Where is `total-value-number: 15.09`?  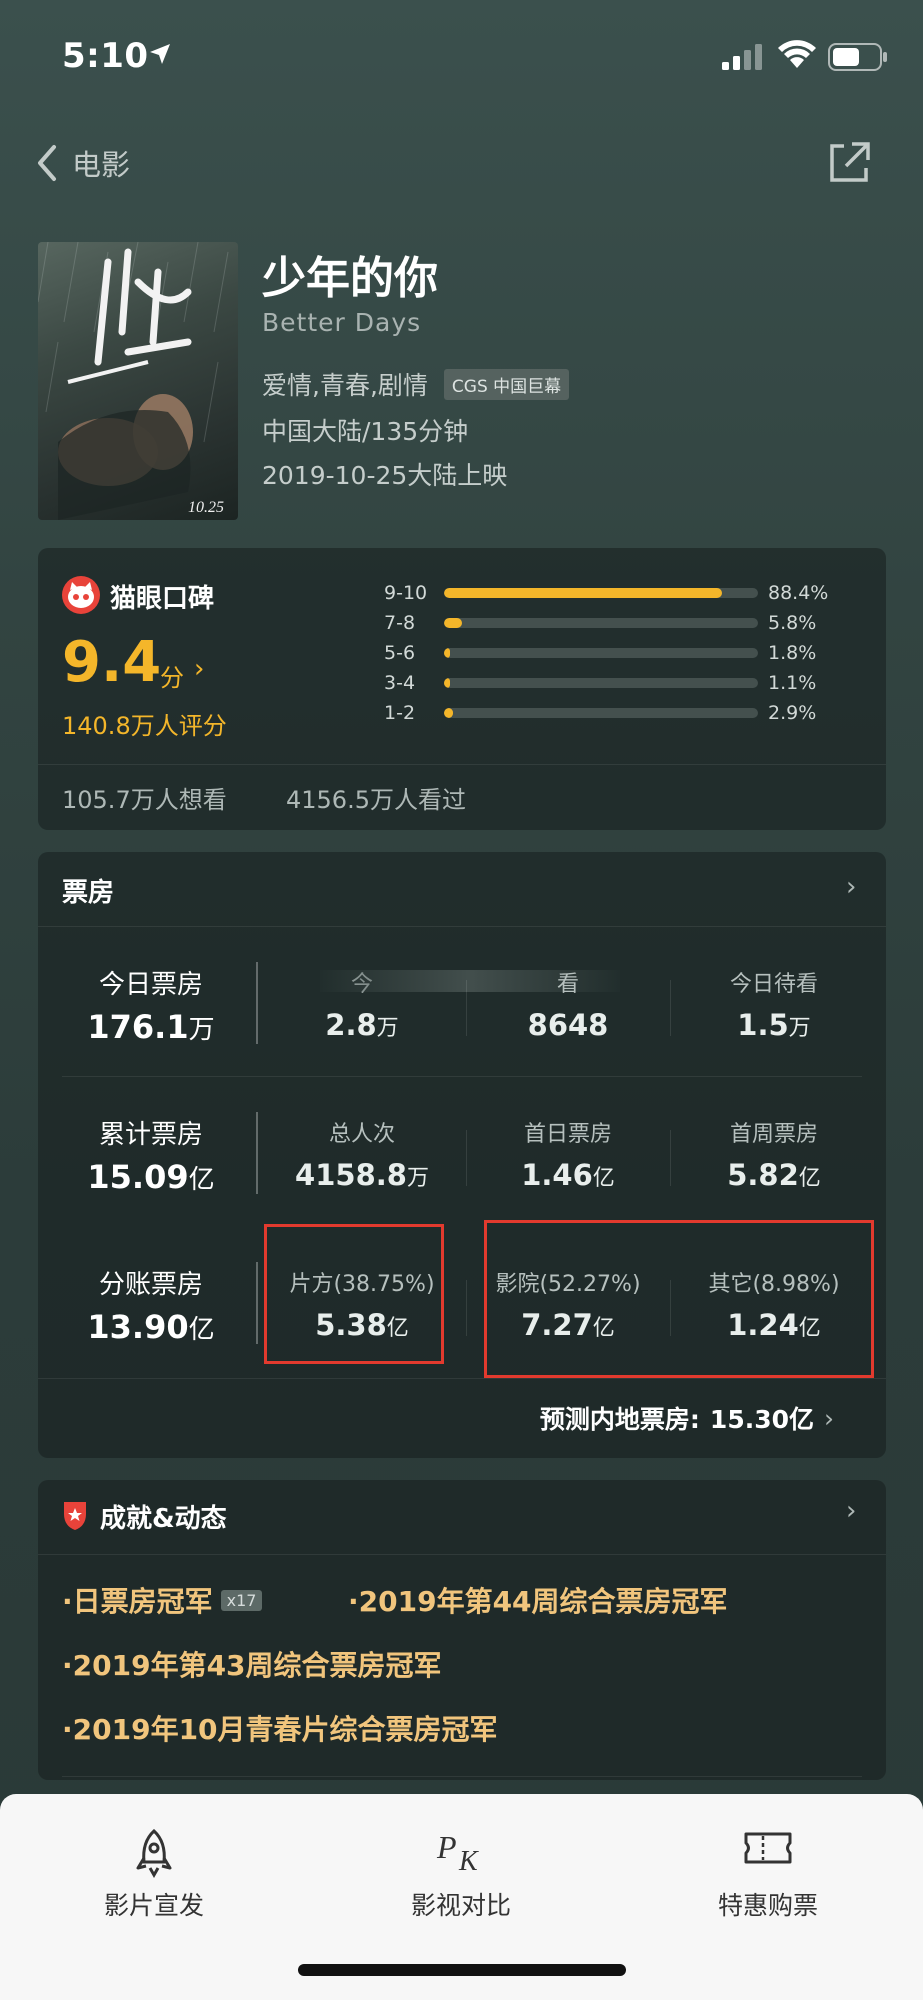
total-value-number: 15.09 is located at coordinates (138, 1177).